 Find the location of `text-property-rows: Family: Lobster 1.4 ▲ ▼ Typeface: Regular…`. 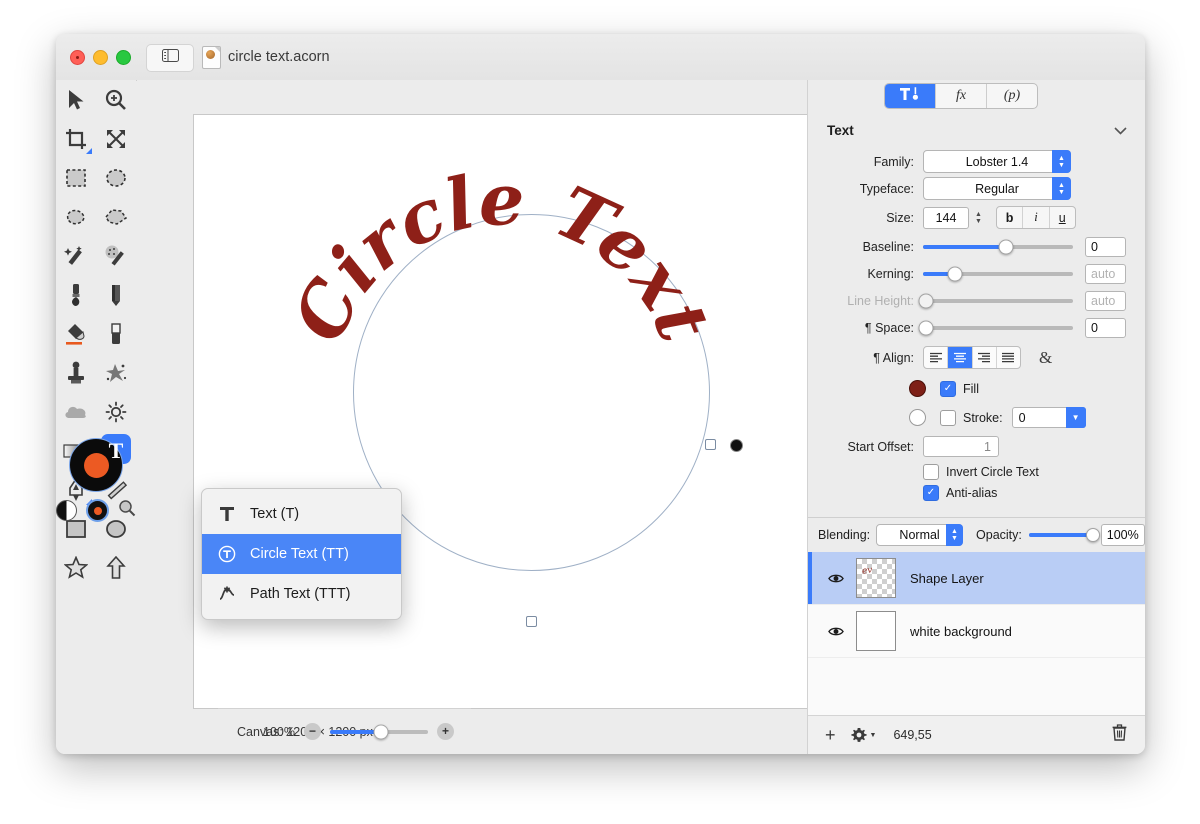

text-property-rows: Family: Lobster 1.4 ▲ ▼ Typeface: Regular… is located at coordinates (976, 325).